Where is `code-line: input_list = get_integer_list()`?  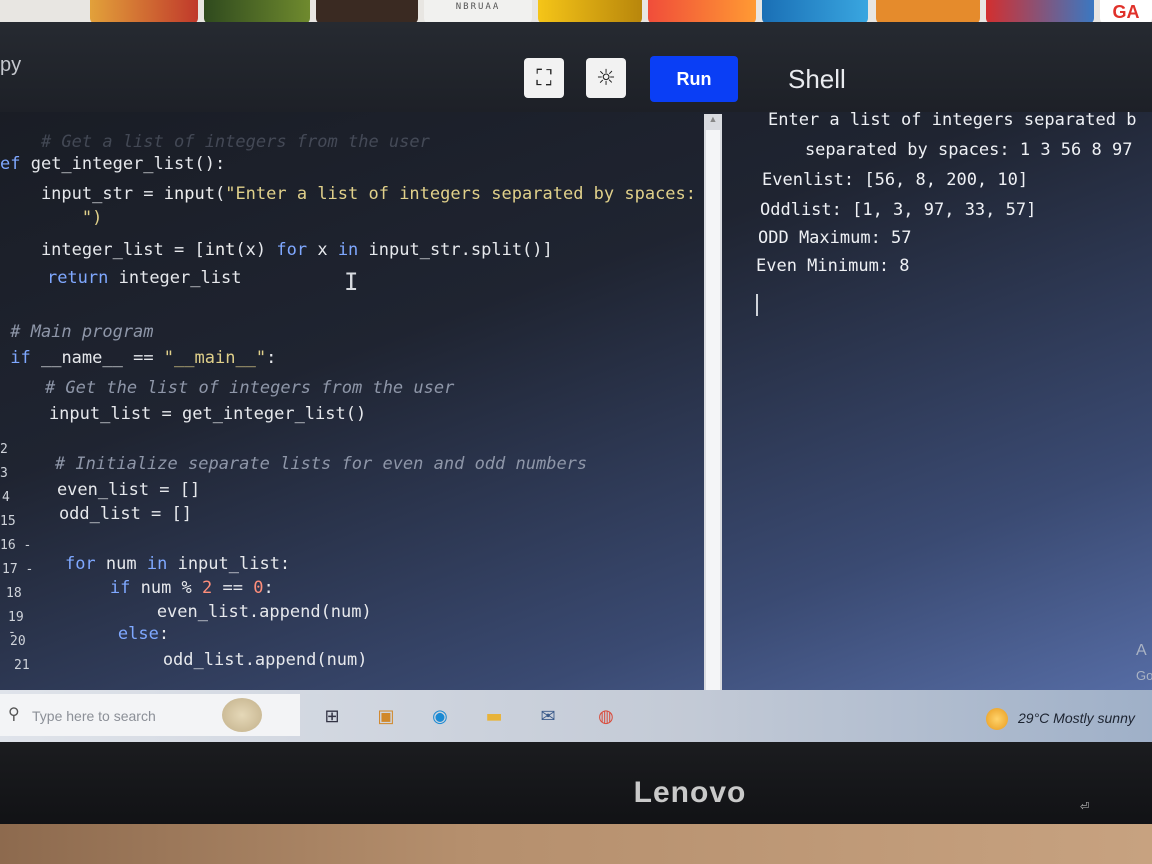
code-line: input_list = get_integer_list() is located at coordinates (187, 414).